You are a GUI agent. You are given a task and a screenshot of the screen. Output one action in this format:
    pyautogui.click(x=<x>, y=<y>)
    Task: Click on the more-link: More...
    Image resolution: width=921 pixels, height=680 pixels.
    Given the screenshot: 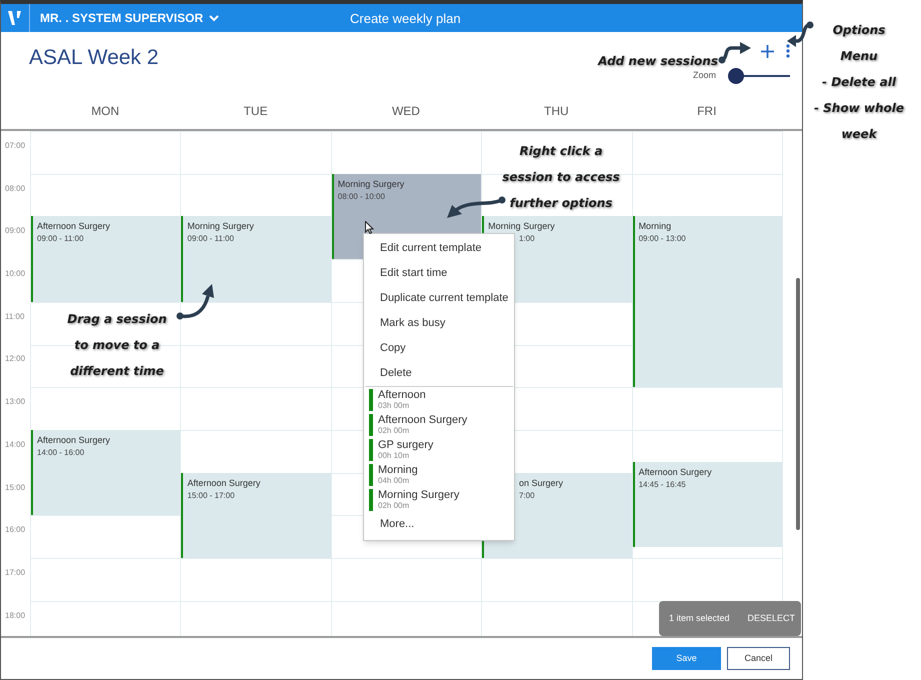 What is the action you would take?
    pyautogui.click(x=397, y=524)
    